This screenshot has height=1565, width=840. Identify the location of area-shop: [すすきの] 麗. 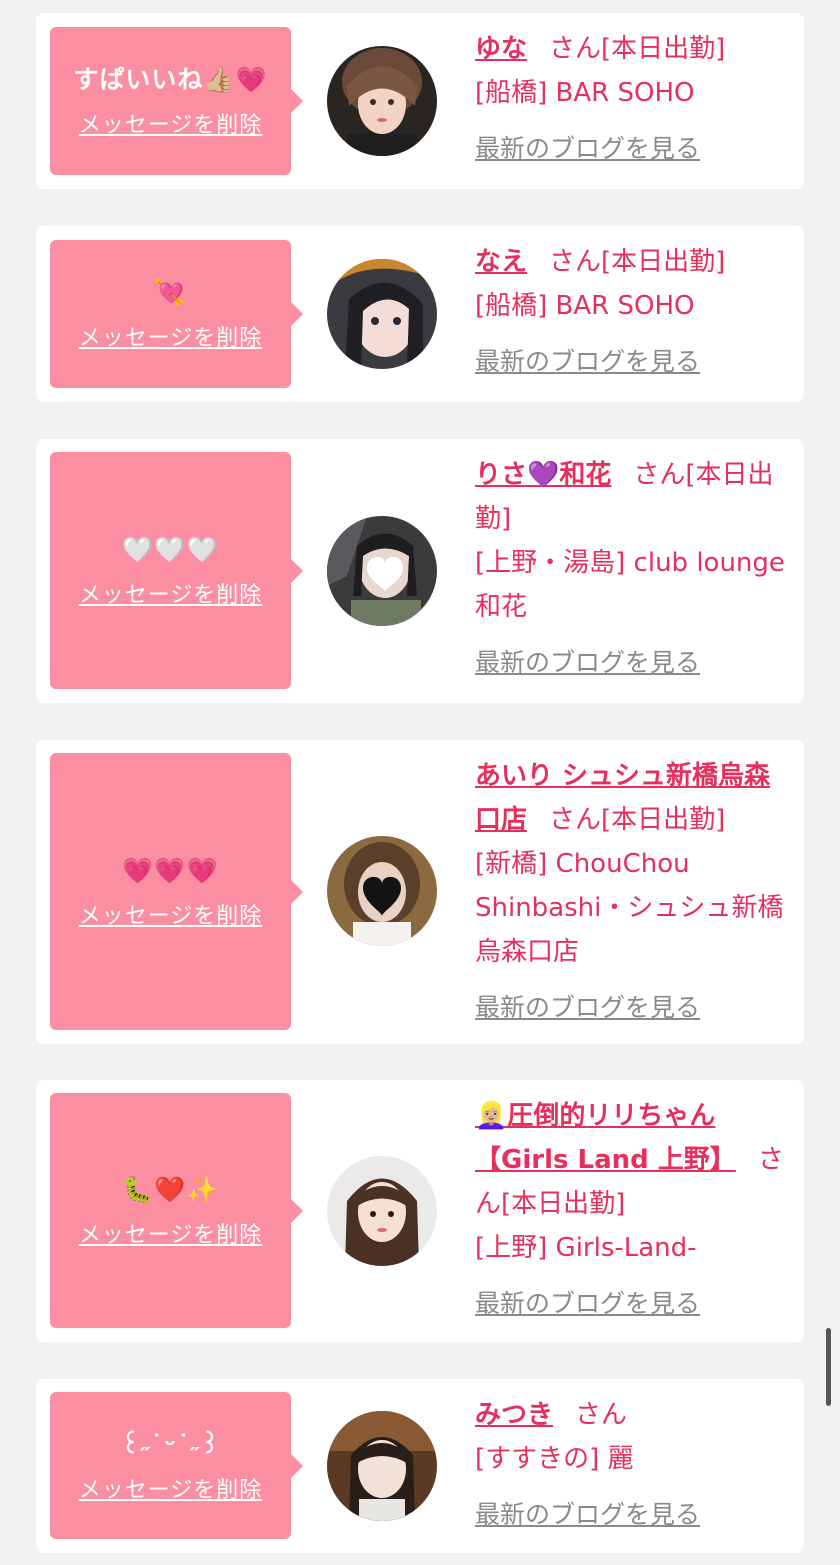
(554, 1459).